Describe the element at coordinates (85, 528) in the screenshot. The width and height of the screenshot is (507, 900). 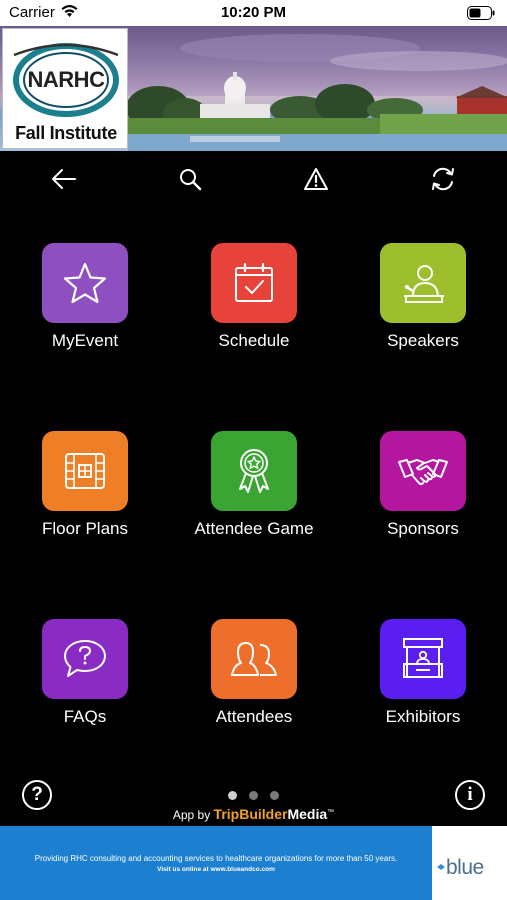
I see `tile-label: Floor Plans` at that location.